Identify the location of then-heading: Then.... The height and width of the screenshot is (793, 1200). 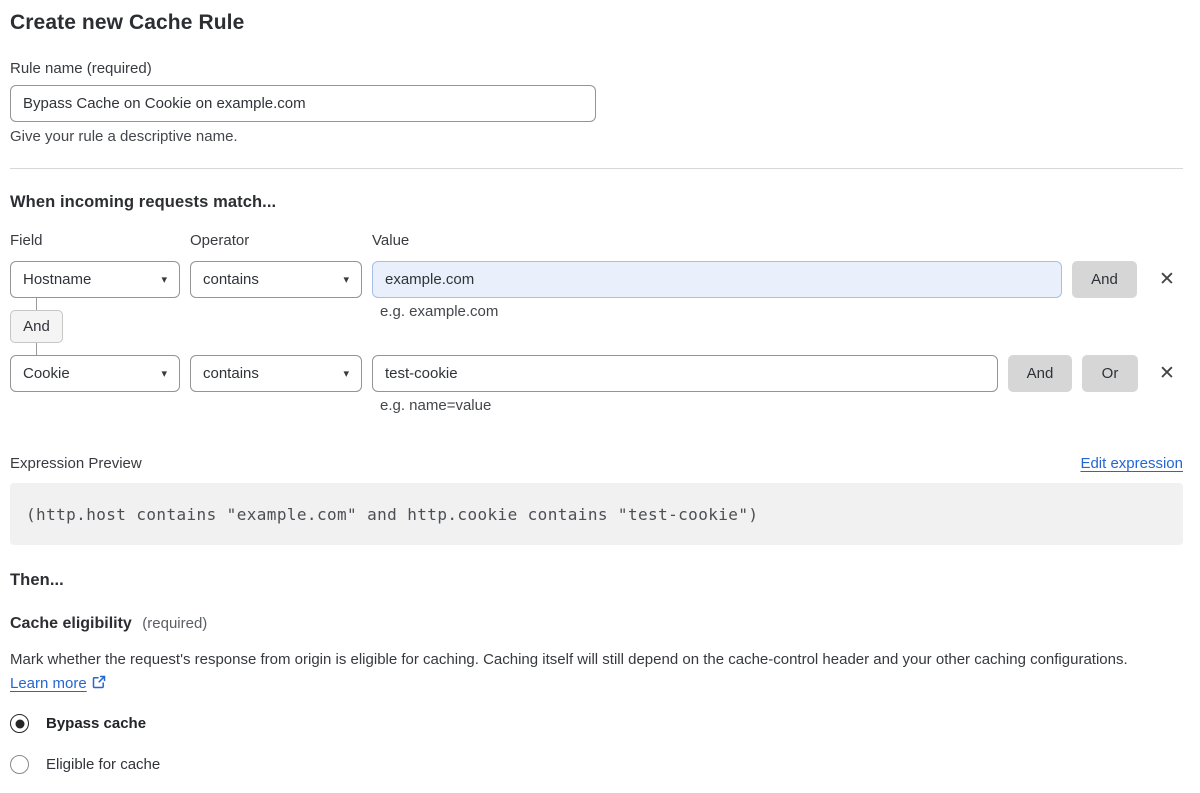
(37, 580).